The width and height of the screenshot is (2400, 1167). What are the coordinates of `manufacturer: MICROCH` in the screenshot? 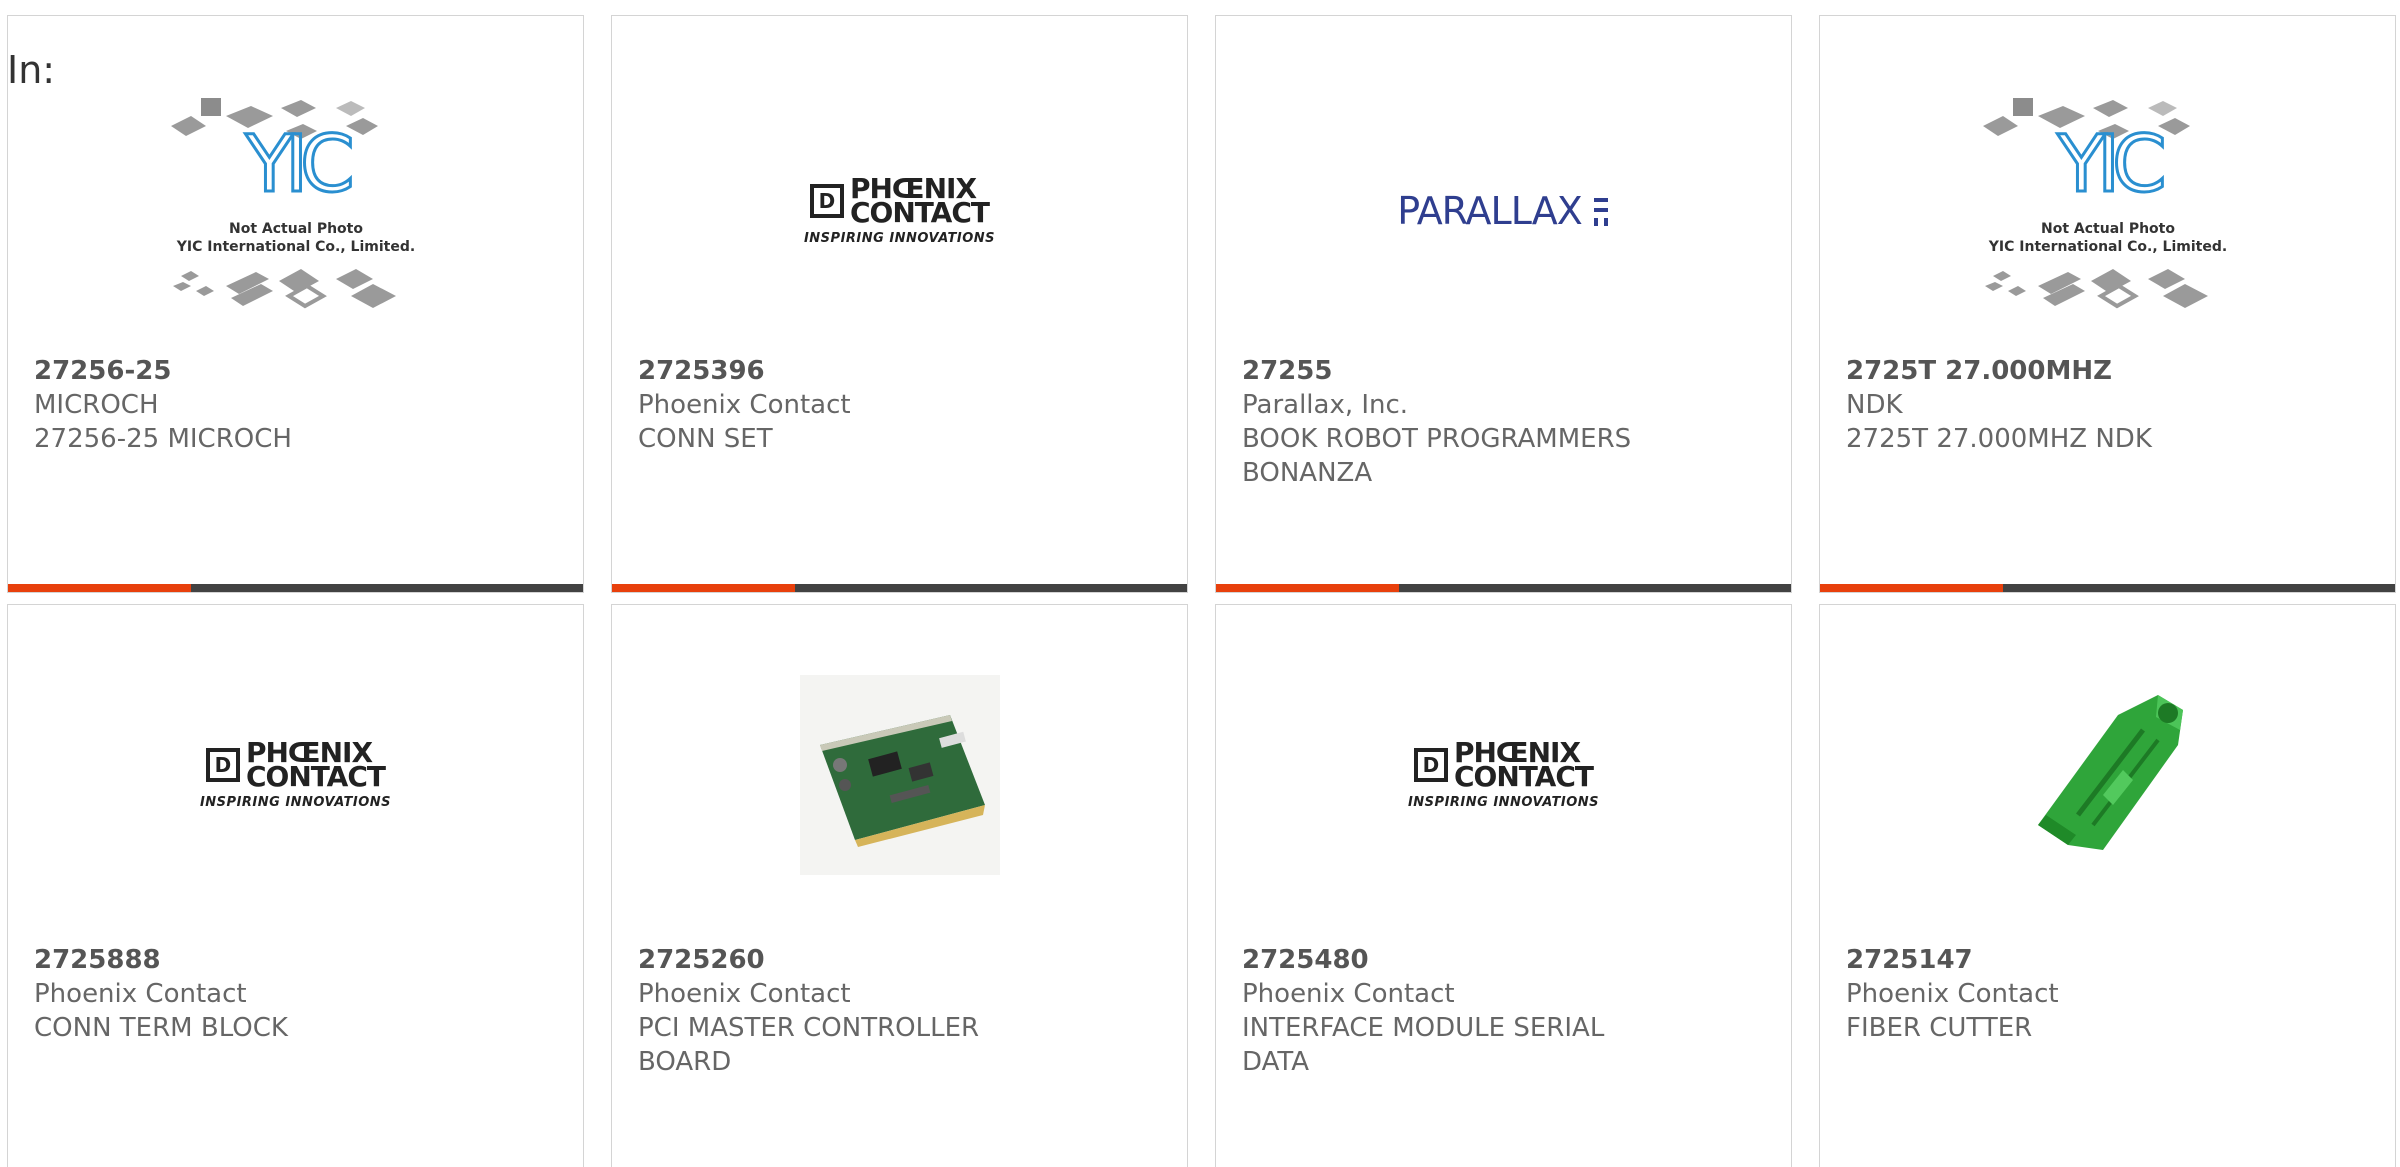 It's located at (96, 405).